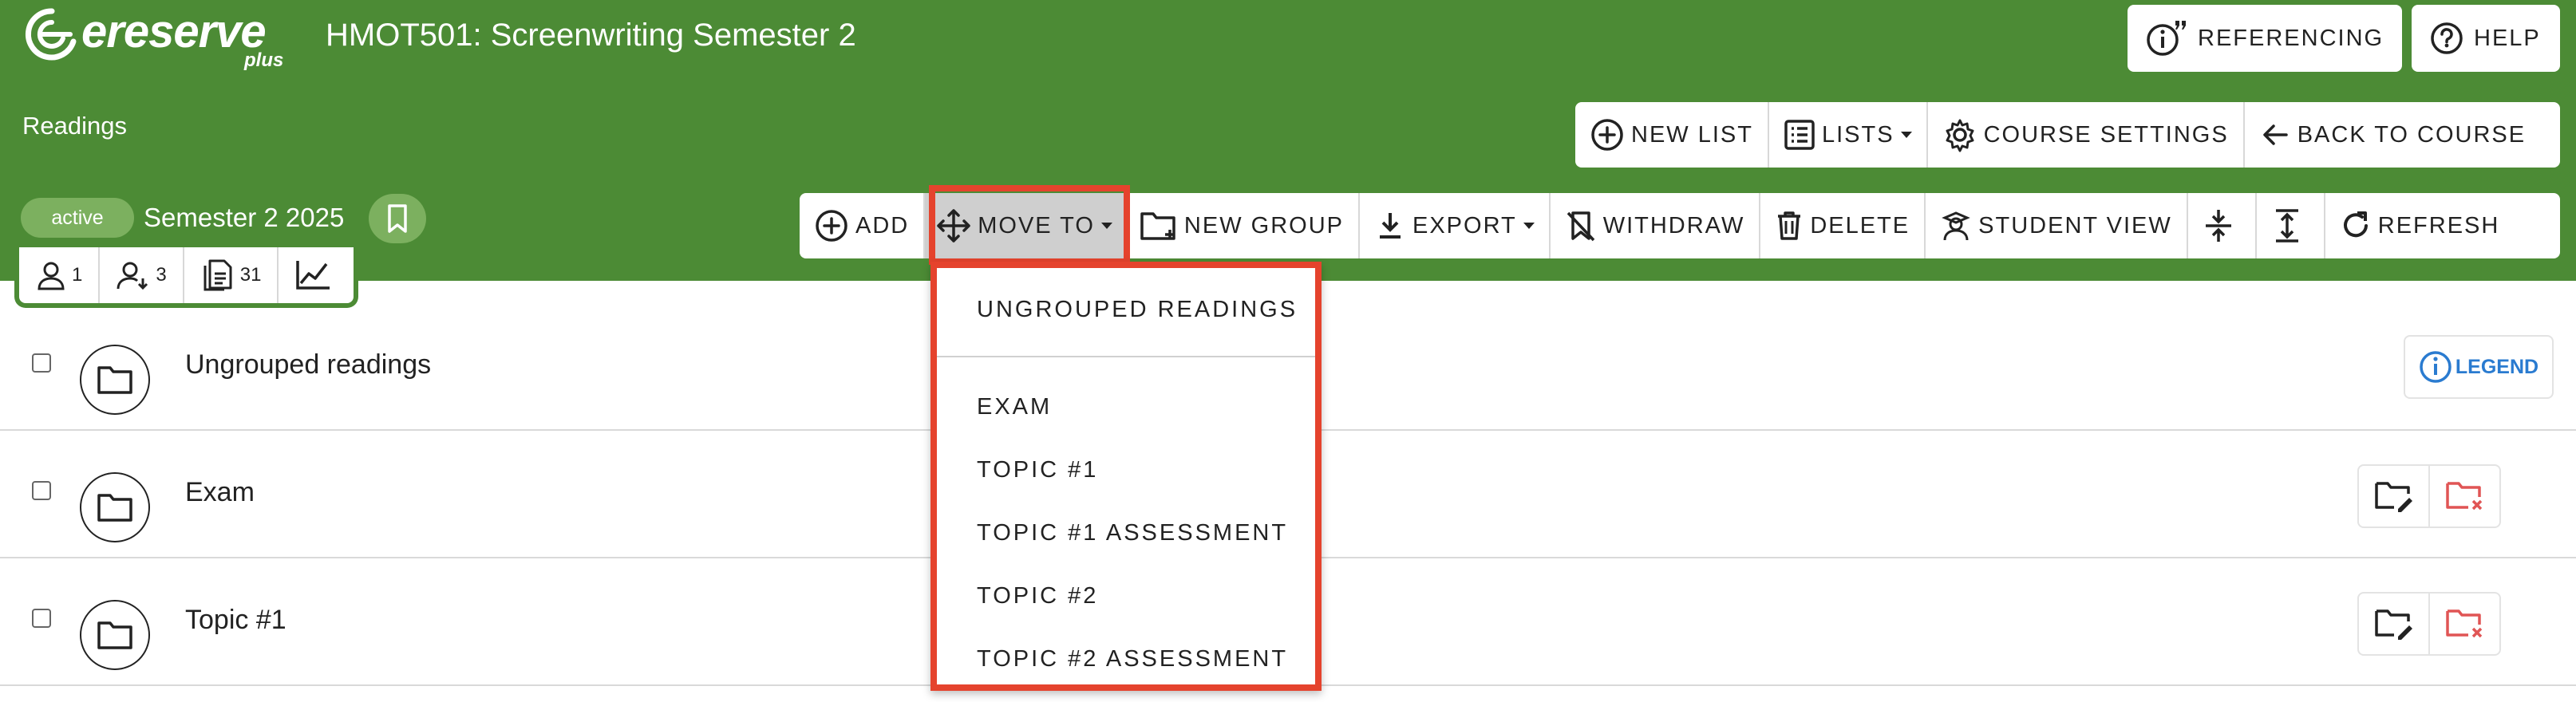 The image size is (2576, 702). Describe the element at coordinates (1126, 356) in the screenshot. I see `menu-divider` at that location.